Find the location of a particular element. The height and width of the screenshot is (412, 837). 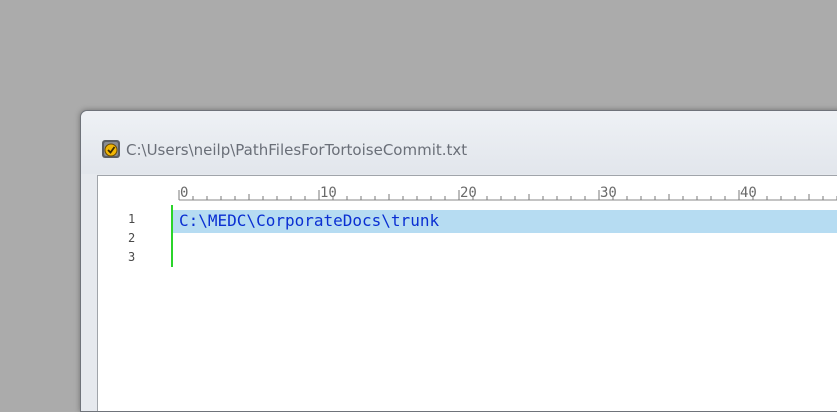

line-number: 3 is located at coordinates (132, 257).